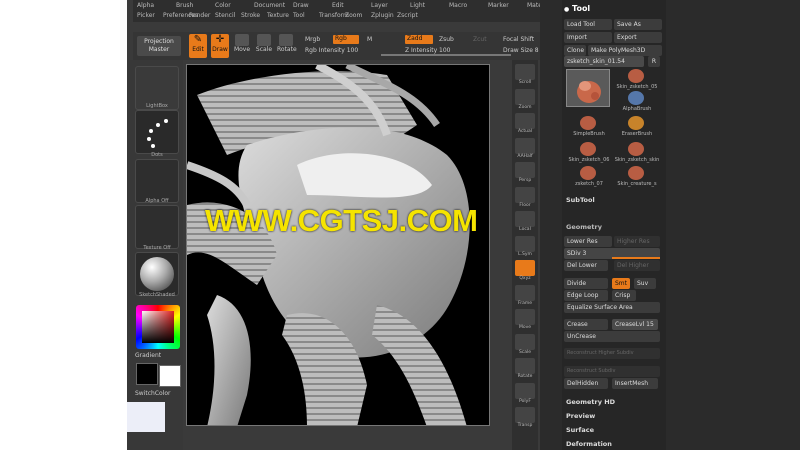  I want to click on rgb-intensity-slider: Rgb Intensity 100, so click(331, 50).